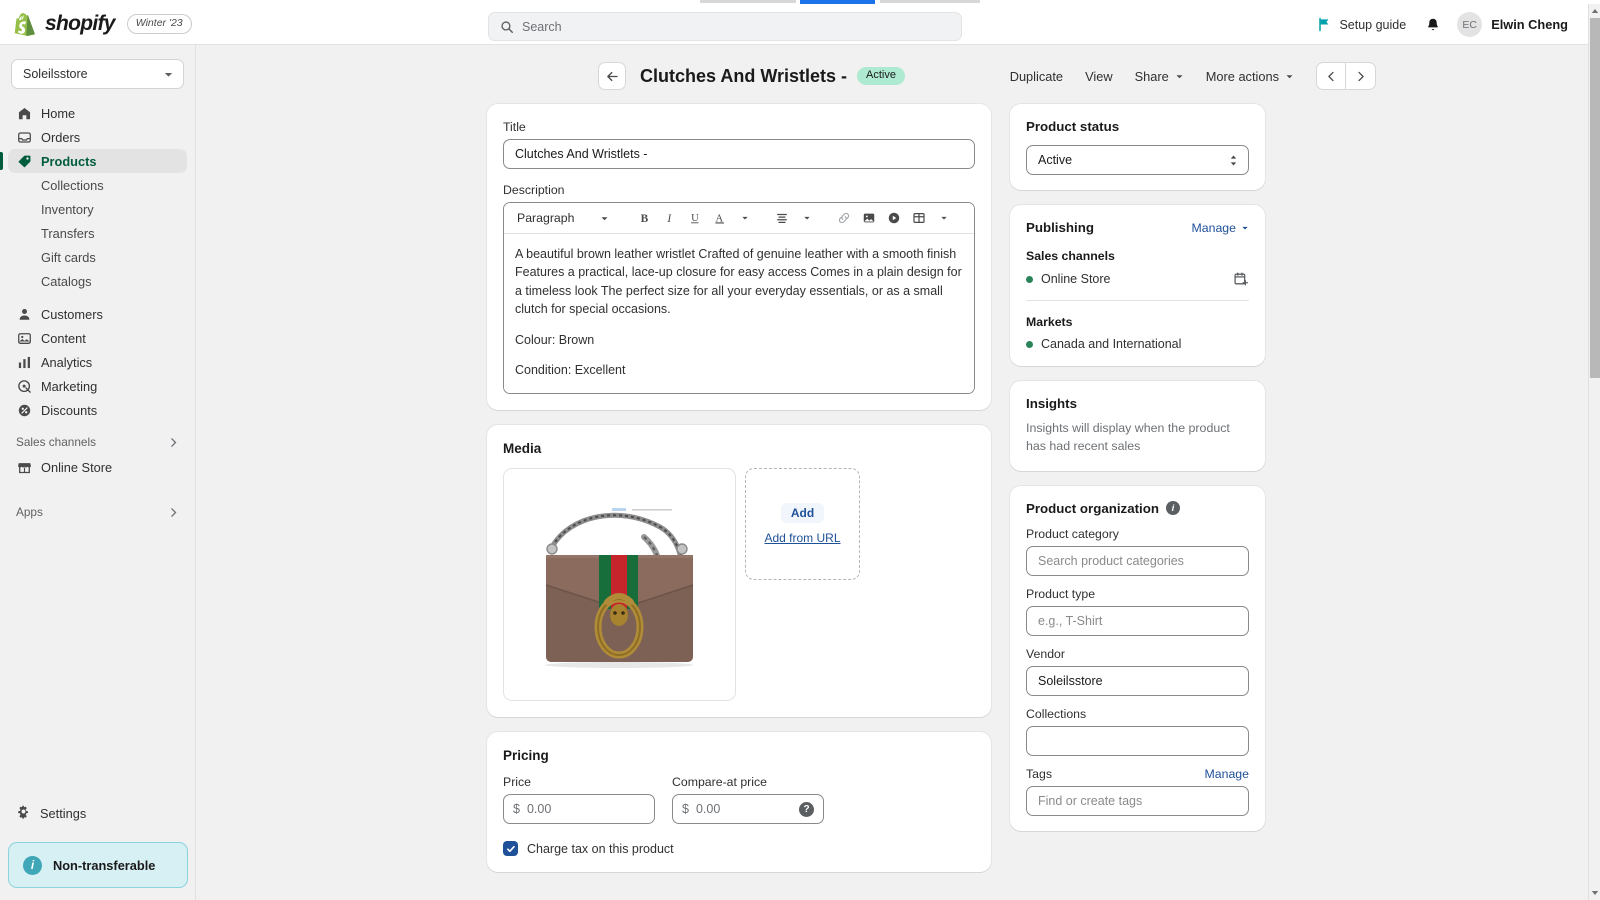 This screenshot has height=900, width=1600. I want to click on view-button: View, so click(1099, 76).